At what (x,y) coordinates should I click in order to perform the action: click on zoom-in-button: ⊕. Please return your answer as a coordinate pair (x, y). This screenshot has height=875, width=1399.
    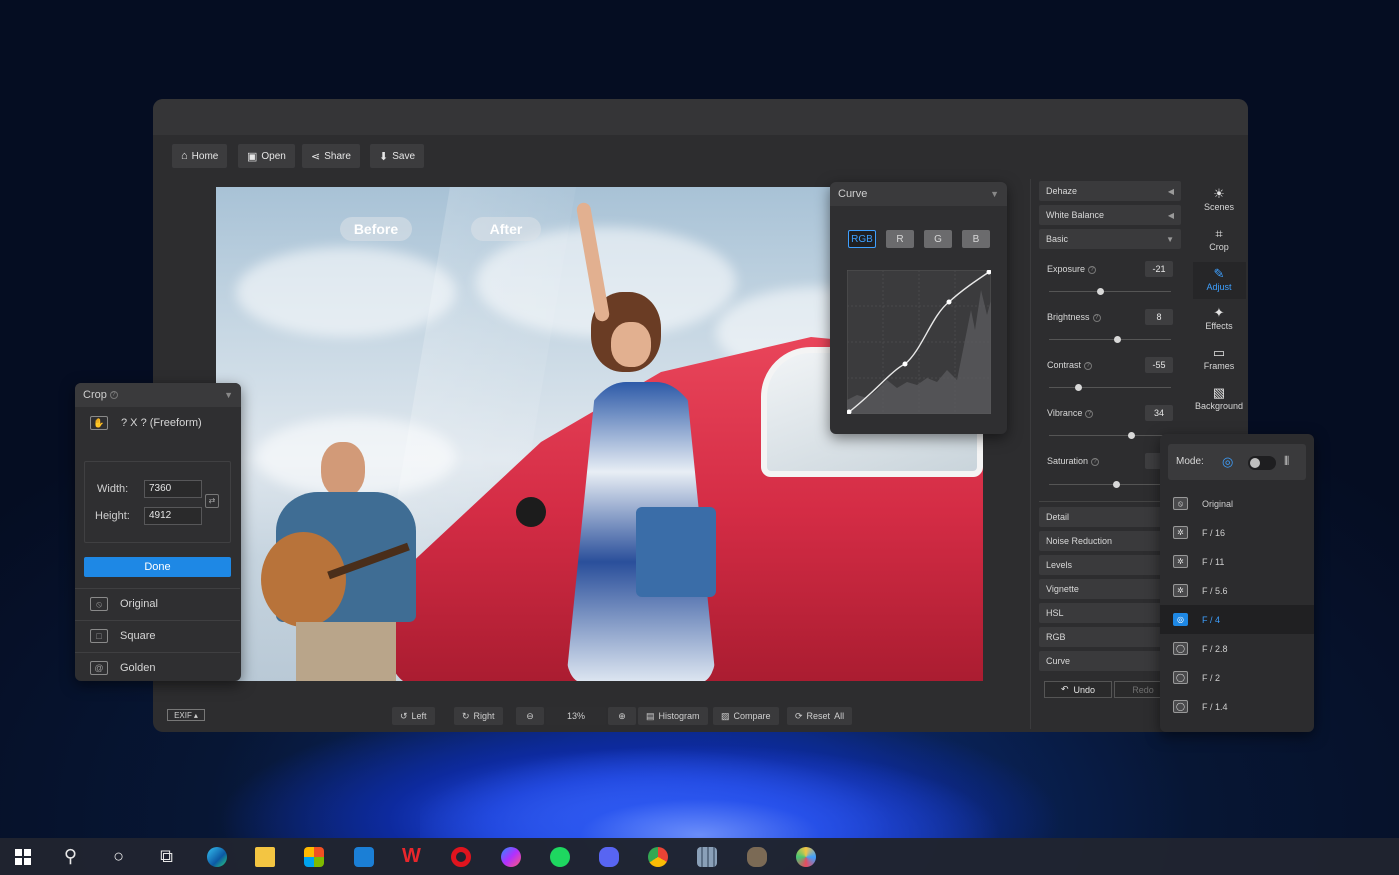
    Looking at the image, I should click on (622, 716).